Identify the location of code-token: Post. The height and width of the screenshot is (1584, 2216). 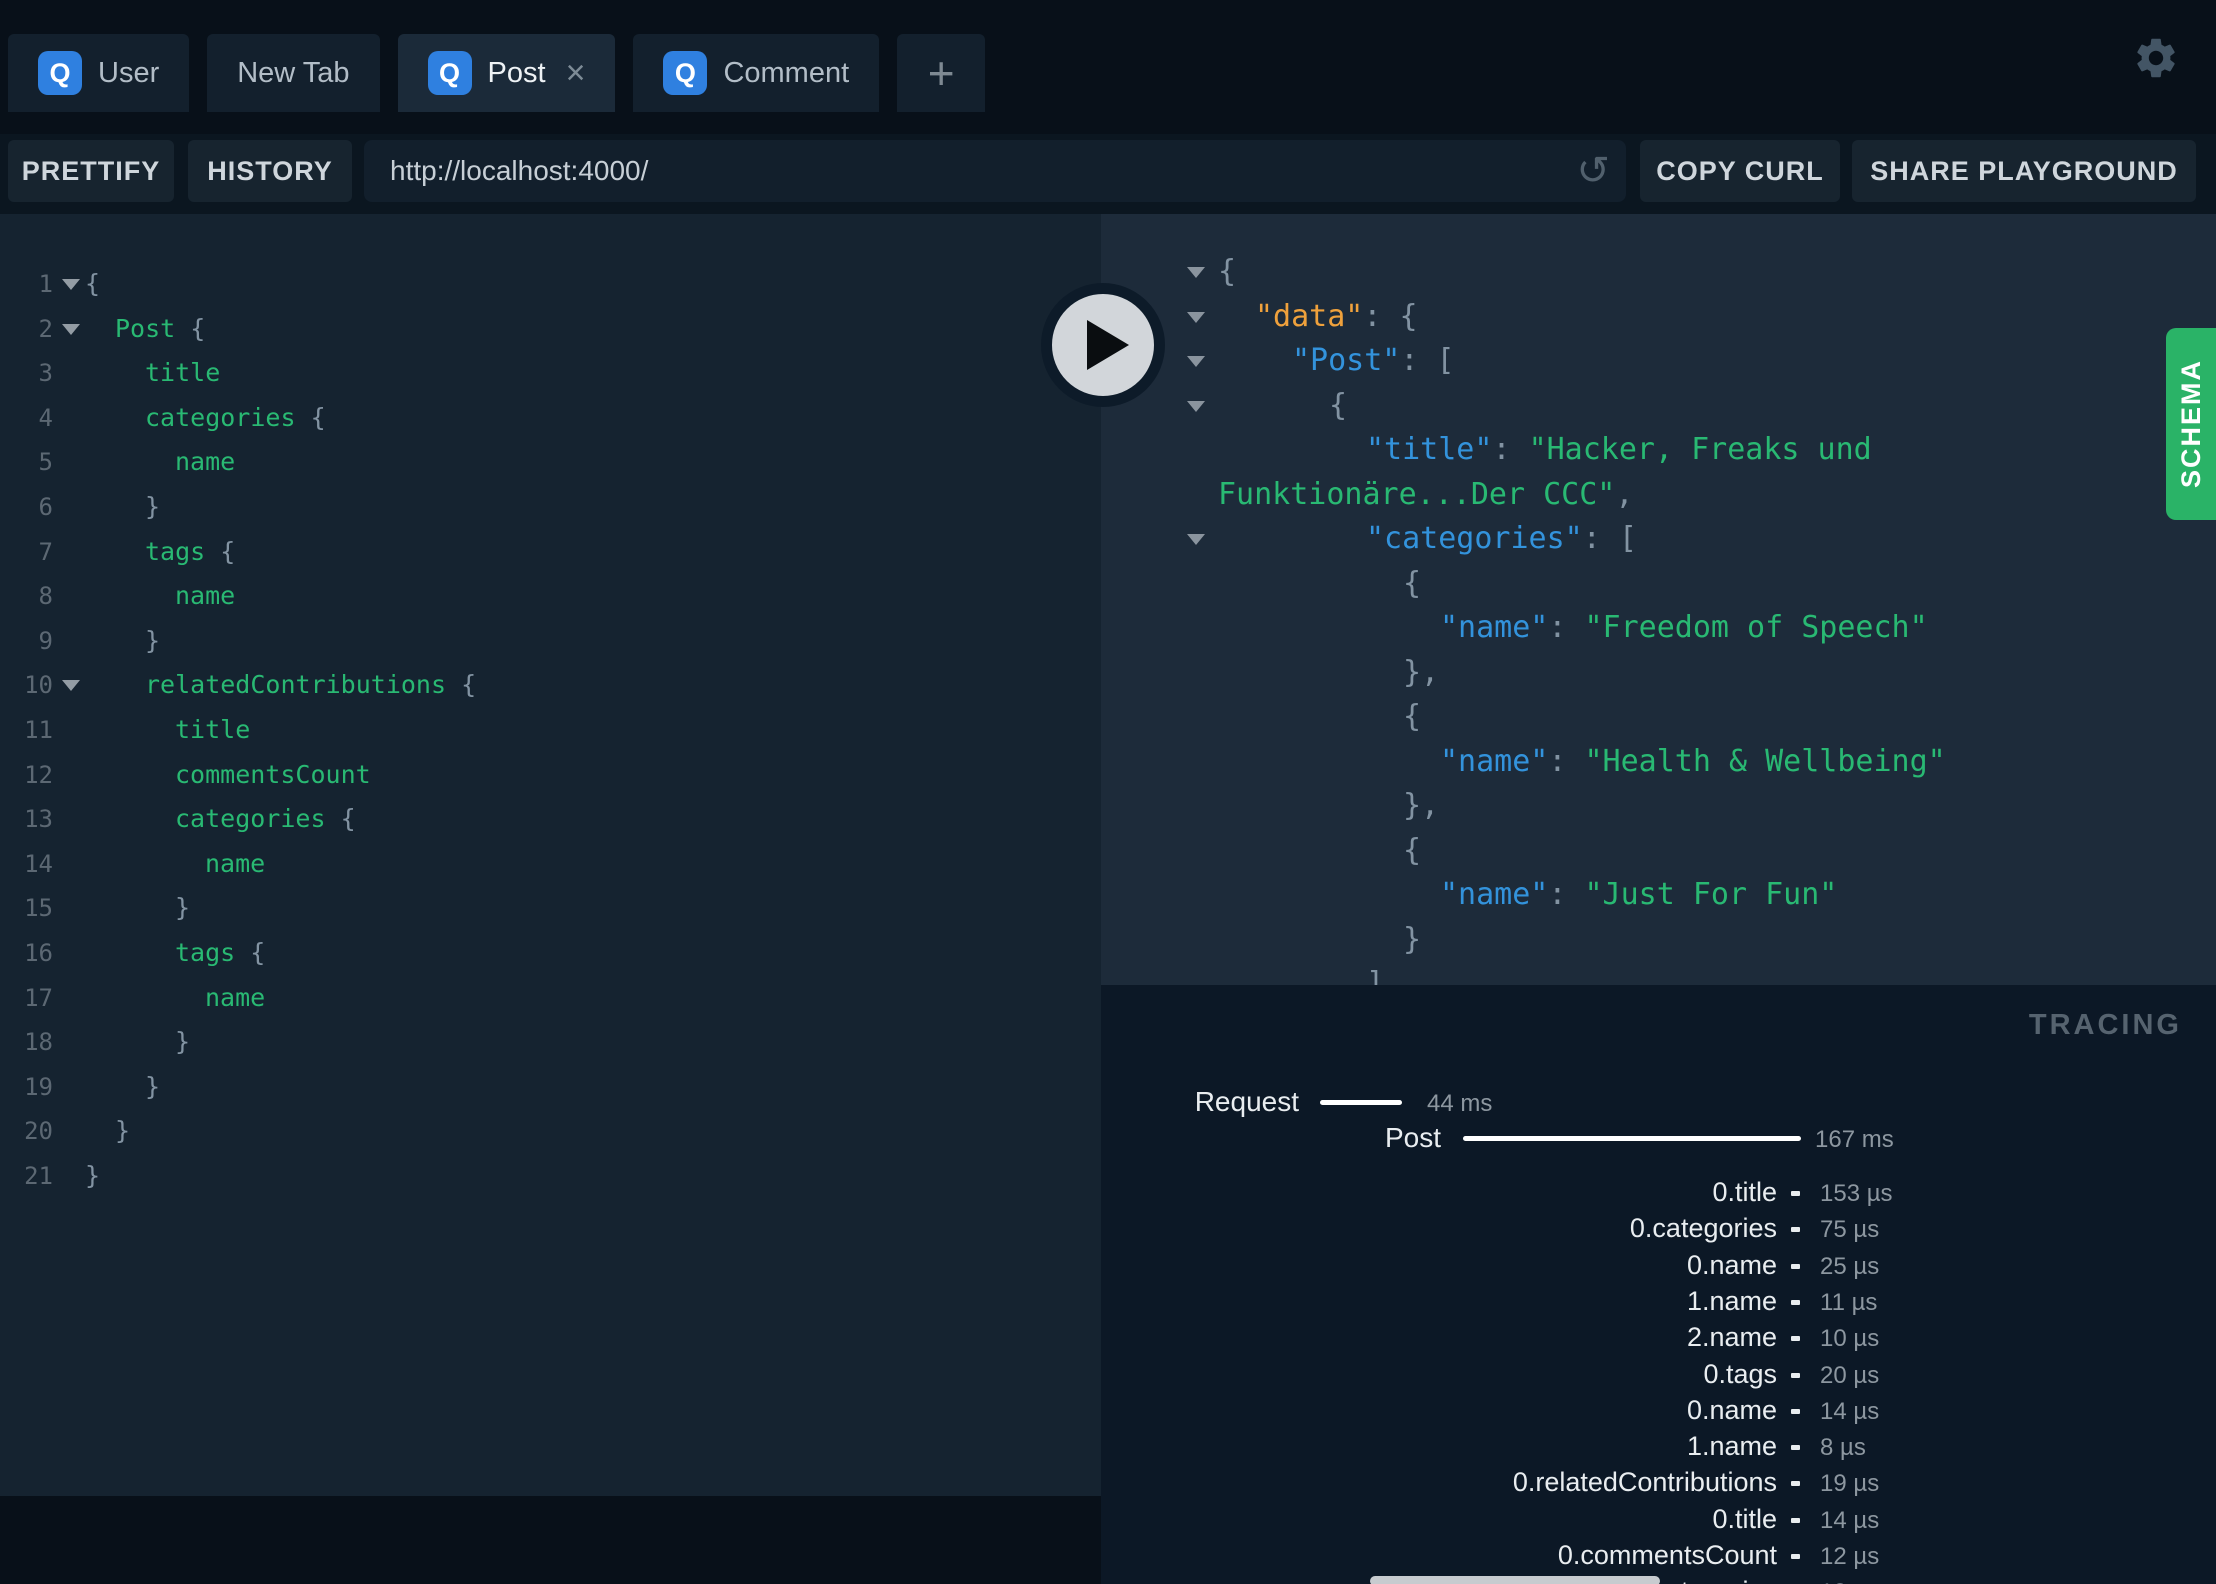
(145, 328).